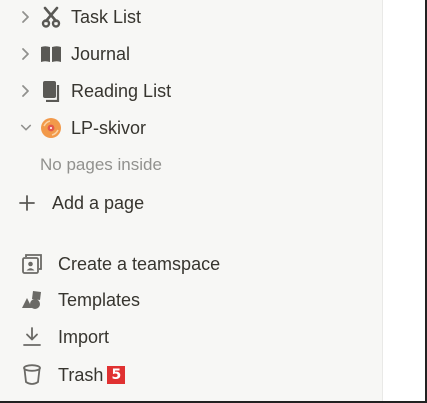  What do you see at coordinates (101, 53) in the screenshot?
I see `sidebar-page-label: Journal` at bounding box center [101, 53].